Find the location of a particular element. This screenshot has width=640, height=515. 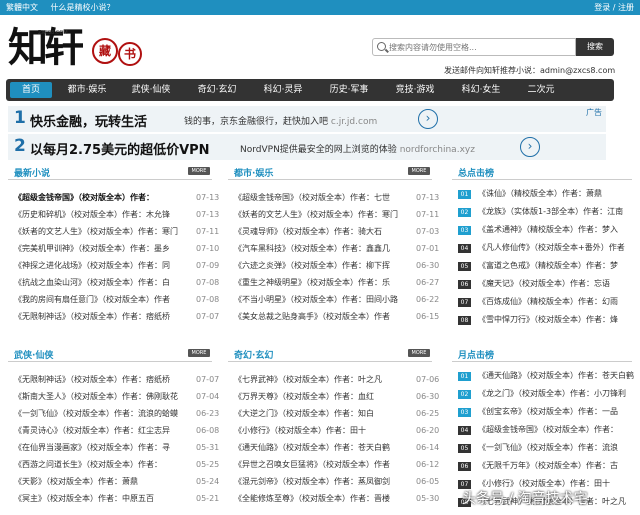

nav-scifi: 科幻·灵异 is located at coordinates (283, 90).